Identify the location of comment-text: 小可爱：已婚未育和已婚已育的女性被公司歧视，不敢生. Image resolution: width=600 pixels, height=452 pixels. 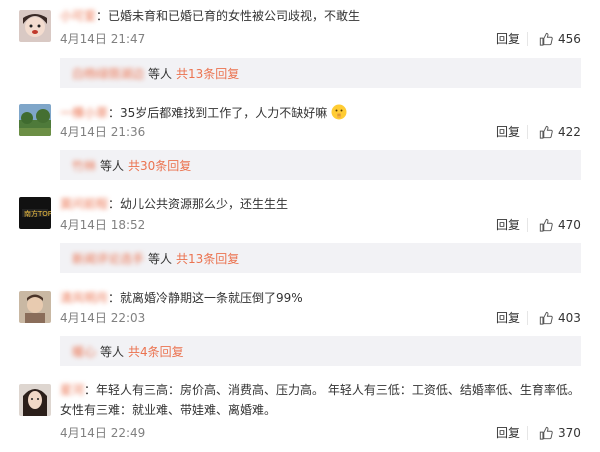
(210, 16).